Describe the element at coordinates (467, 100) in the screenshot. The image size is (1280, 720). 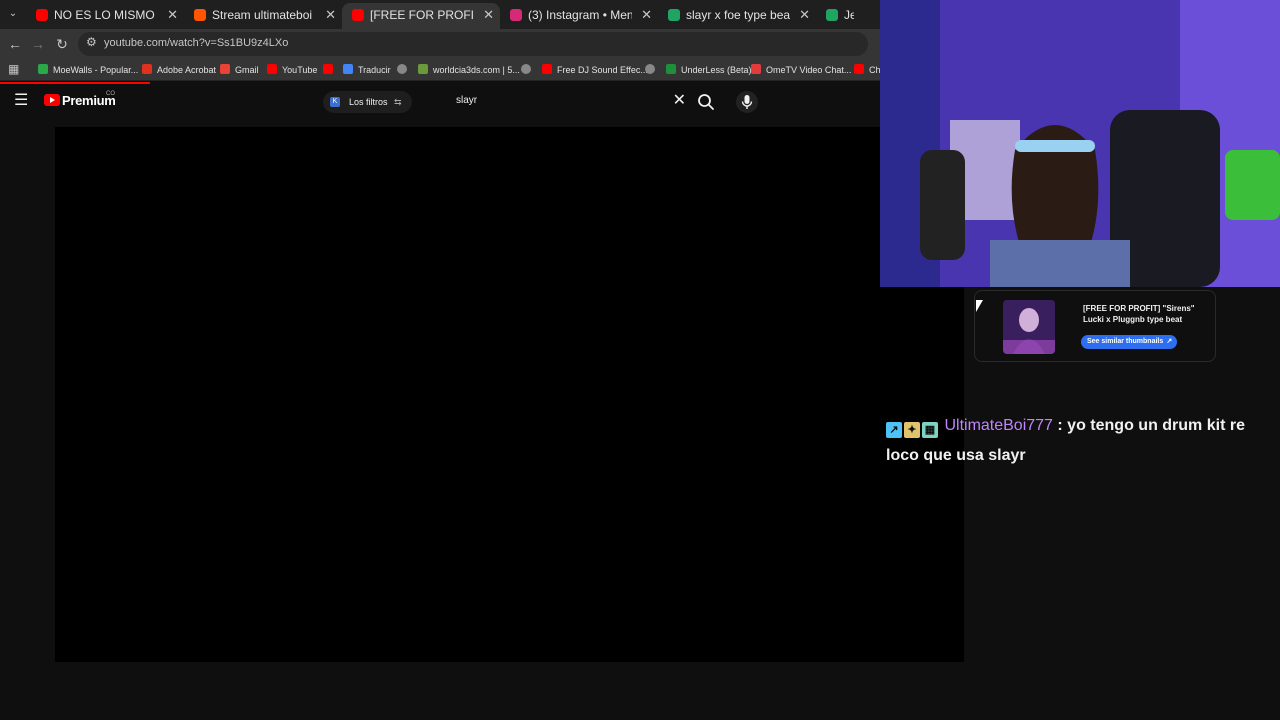
I see `search-query: slayr` at that location.